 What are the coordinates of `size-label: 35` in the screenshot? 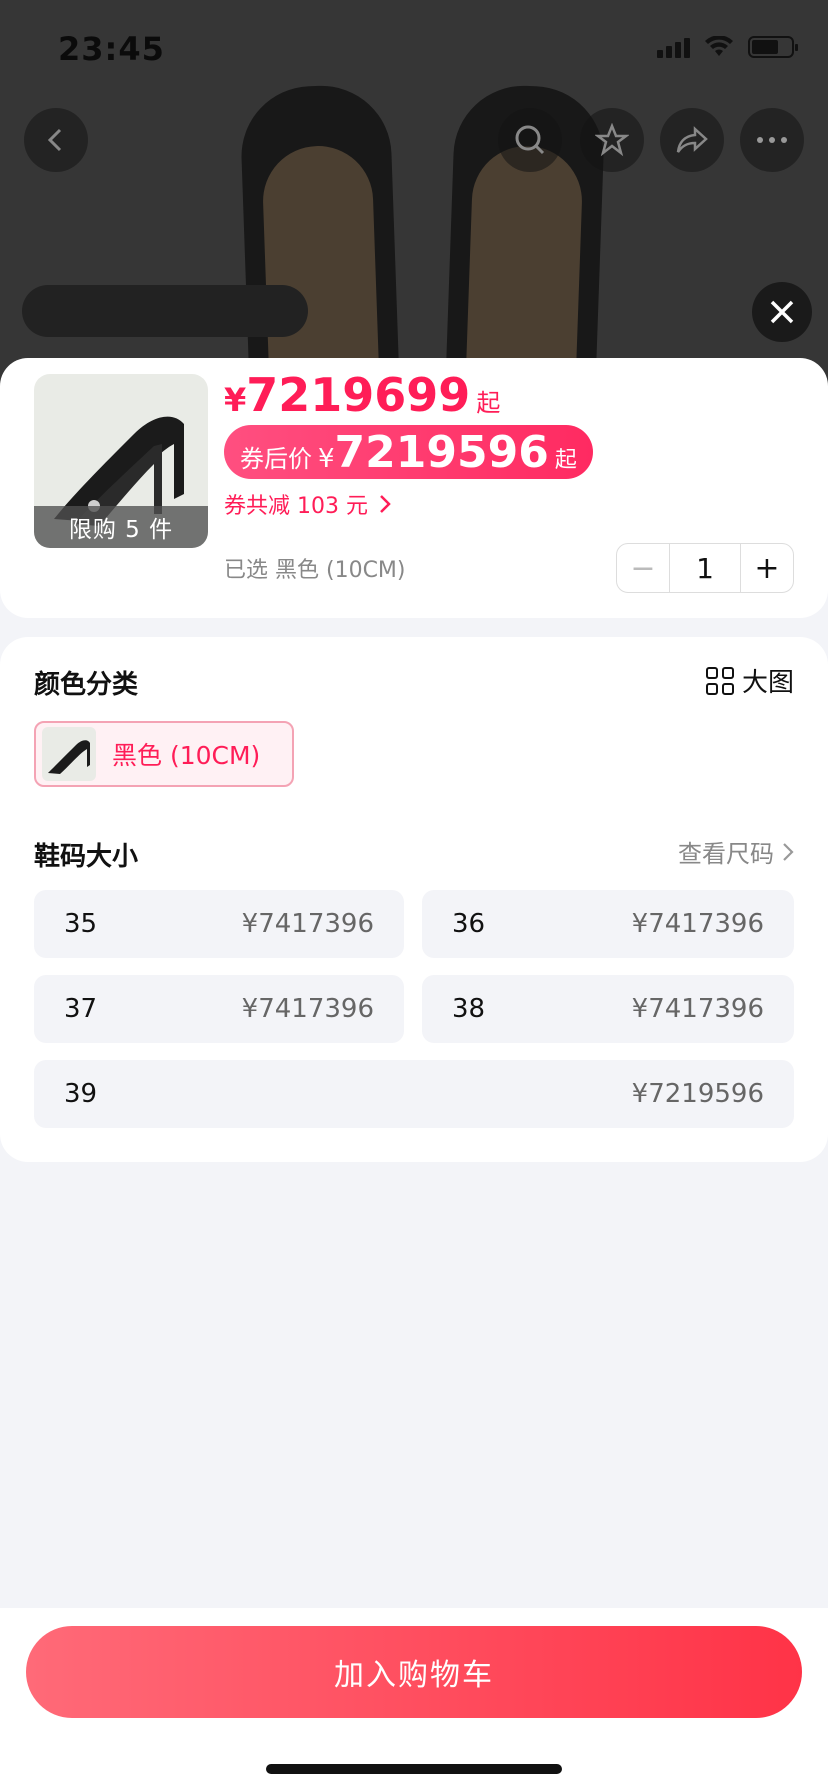 It's located at (81, 924).